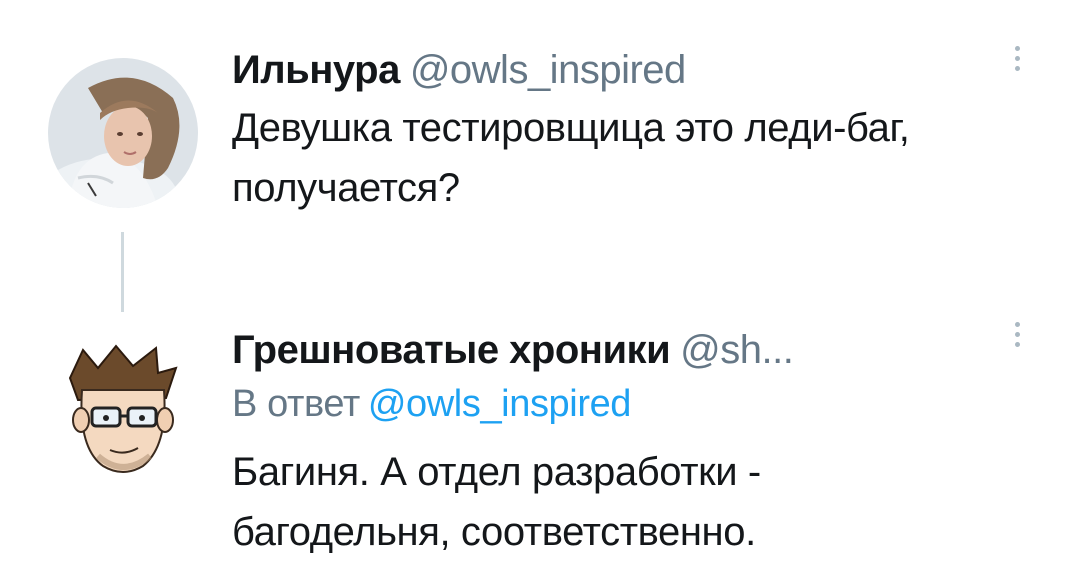 The image size is (1080, 573). Describe the element at coordinates (296, 404) in the screenshot. I see `reply-prefix: В ответ` at that location.